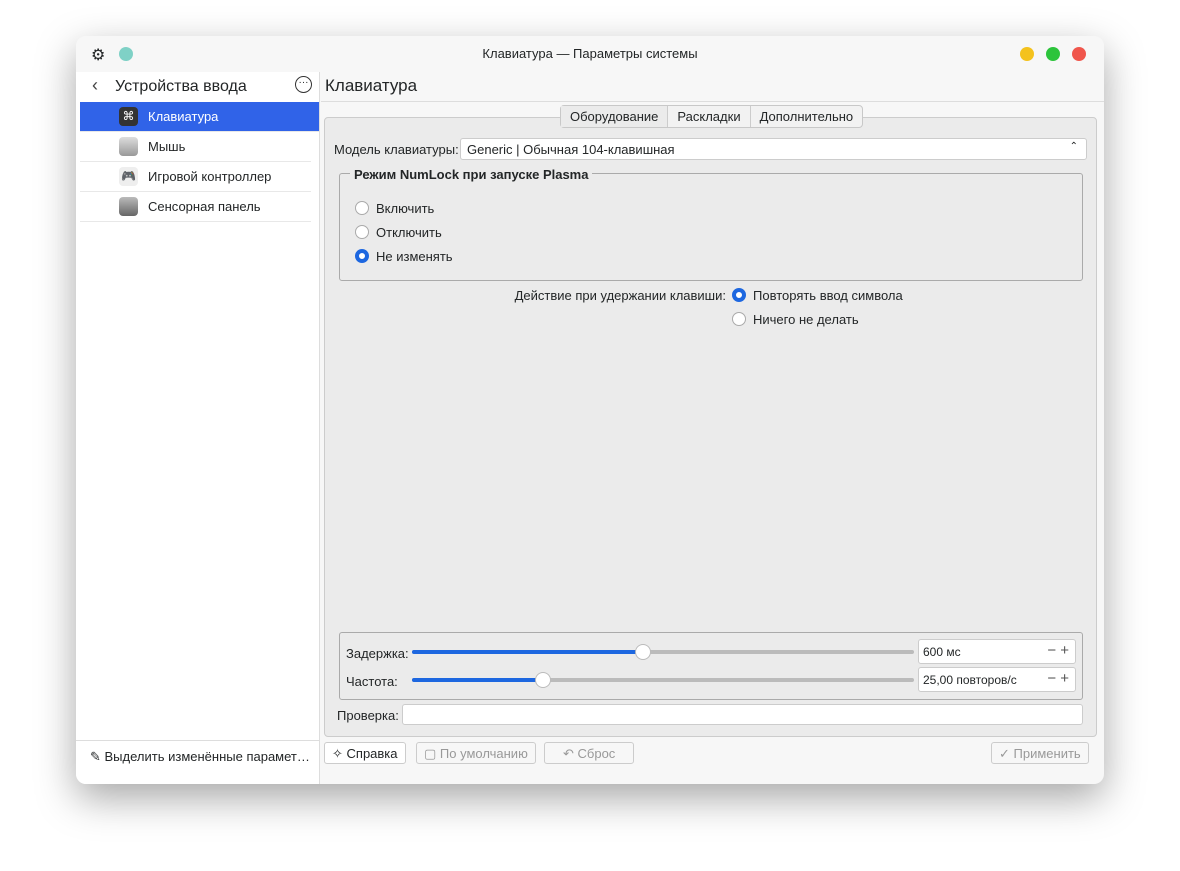 The height and width of the screenshot is (871, 1180). Describe the element at coordinates (828, 295) in the screenshot. I see `repeat-label: Повторять ввод символа` at that location.